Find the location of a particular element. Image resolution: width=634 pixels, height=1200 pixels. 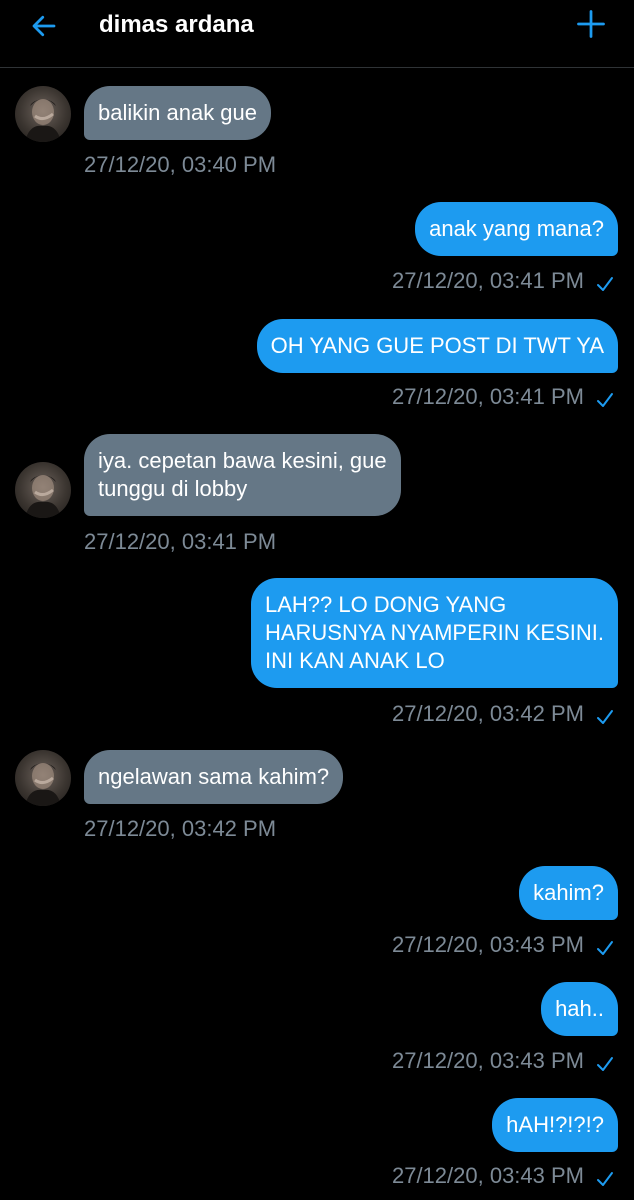

message-text: ngelawan sama kahim? is located at coordinates (214, 776).